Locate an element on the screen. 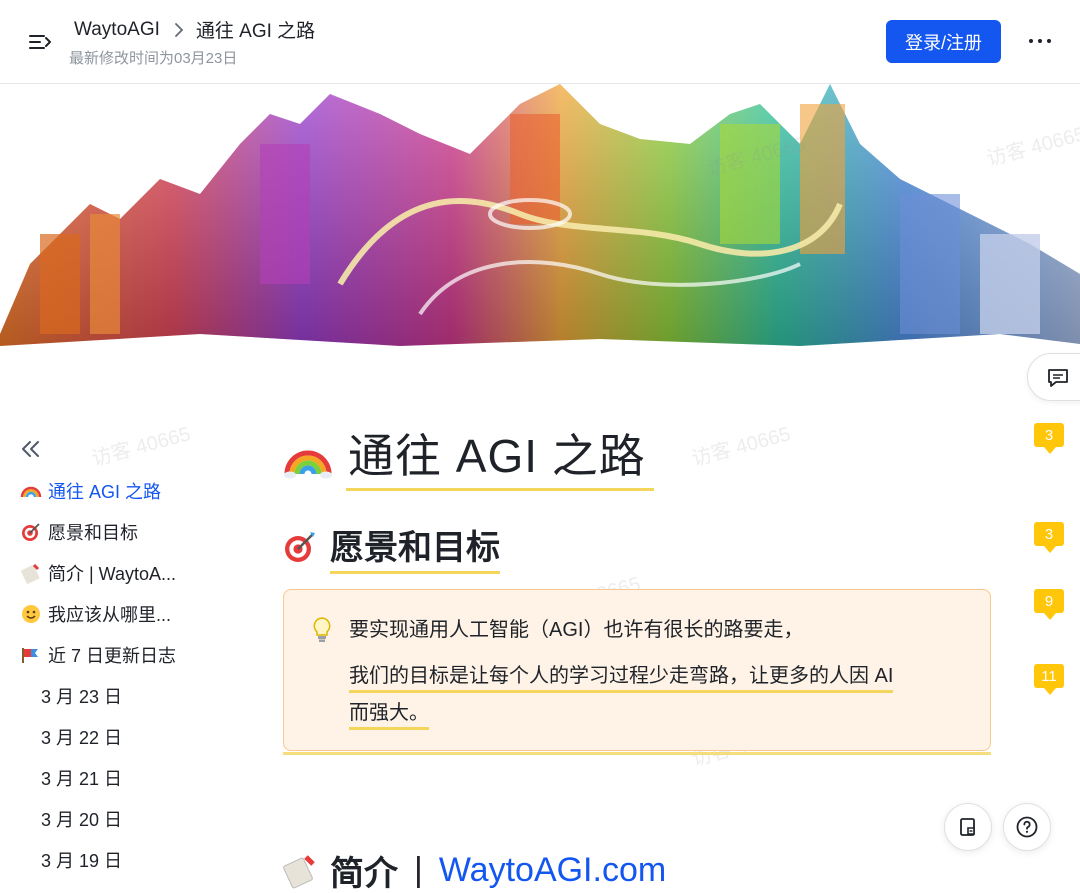  comments-panel-button is located at coordinates (1053, 377).